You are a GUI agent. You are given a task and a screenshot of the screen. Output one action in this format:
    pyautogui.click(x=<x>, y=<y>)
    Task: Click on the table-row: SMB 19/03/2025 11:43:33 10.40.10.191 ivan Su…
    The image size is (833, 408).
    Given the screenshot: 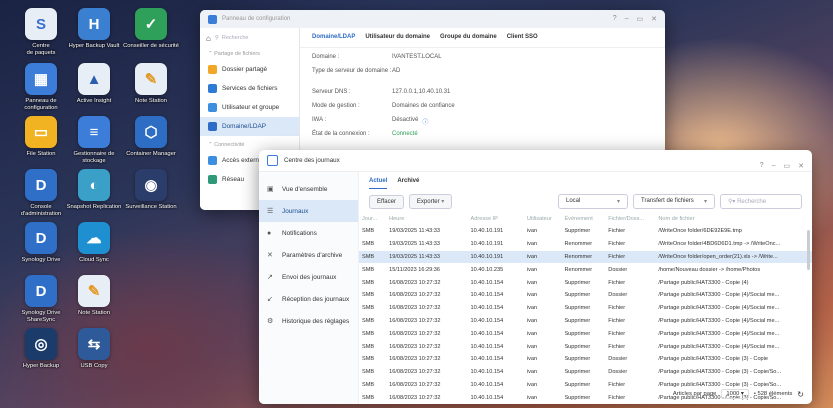 What is the action you would take?
    pyautogui.click(x=585, y=231)
    